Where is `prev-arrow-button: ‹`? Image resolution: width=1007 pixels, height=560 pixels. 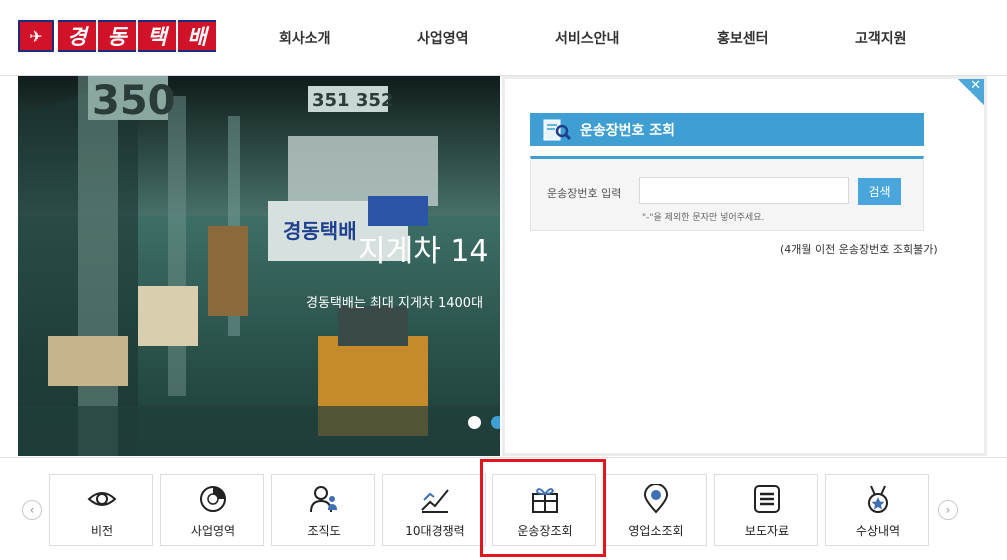
prev-arrow-button: ‹ is located at coordinates (32, 510).